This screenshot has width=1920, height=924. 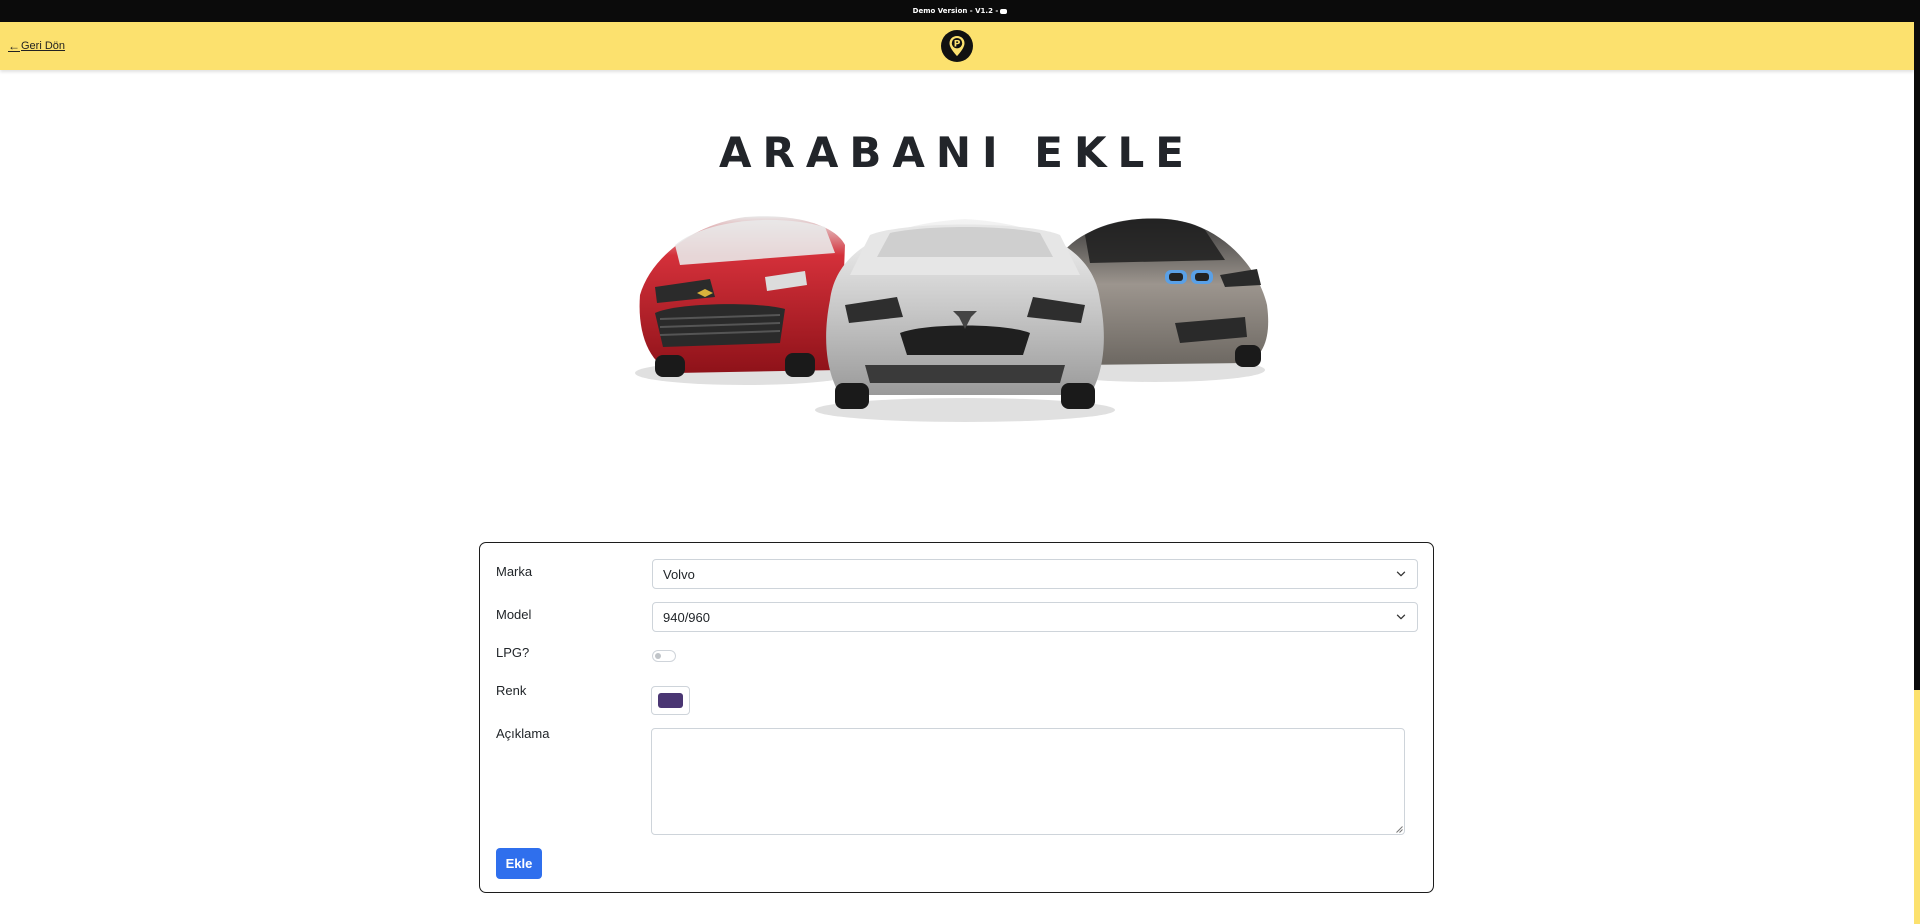 I want to click on color-swatch, so click(x=670, y=700).